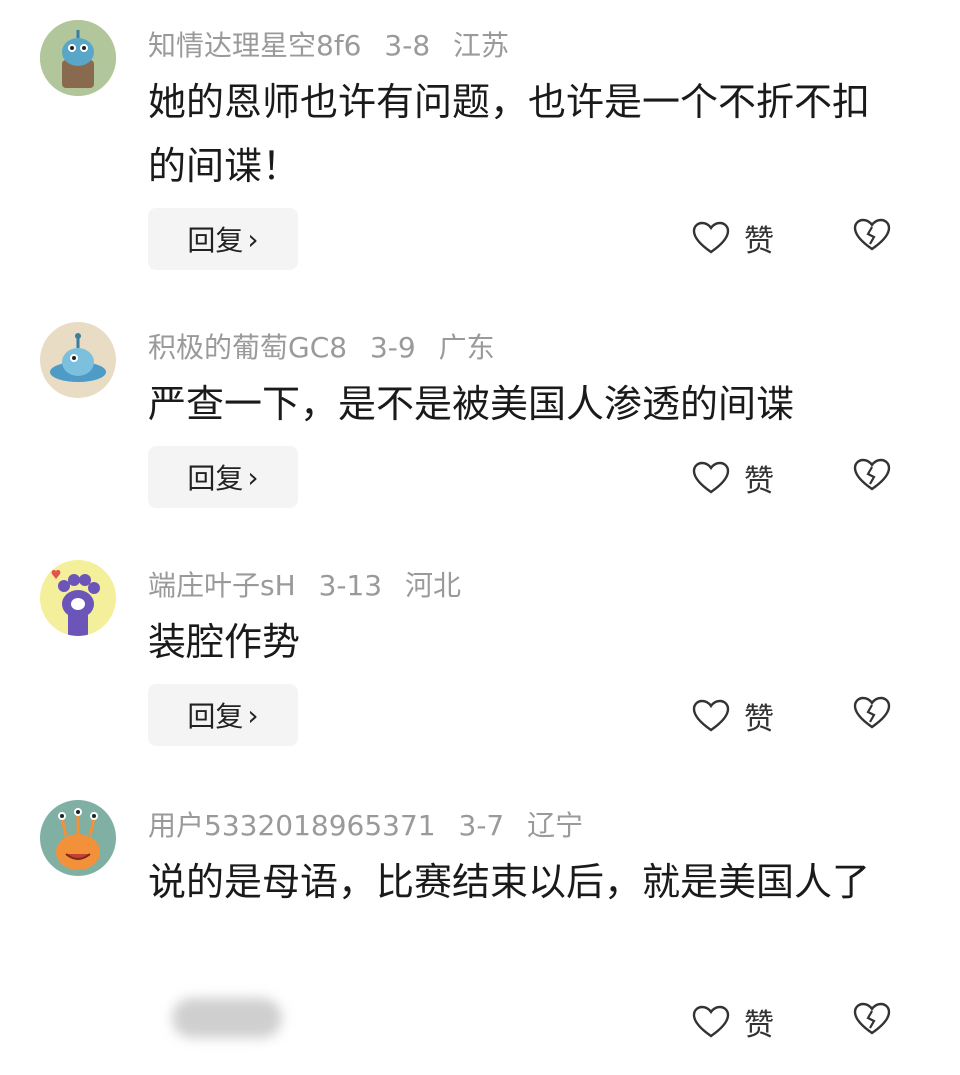 This screenshot has height=1075, width=960. What do you see at coordinates (255, 45) in the screenshot?
I see `username: 知情达理星空8f6` at bounding box center [255, 45].